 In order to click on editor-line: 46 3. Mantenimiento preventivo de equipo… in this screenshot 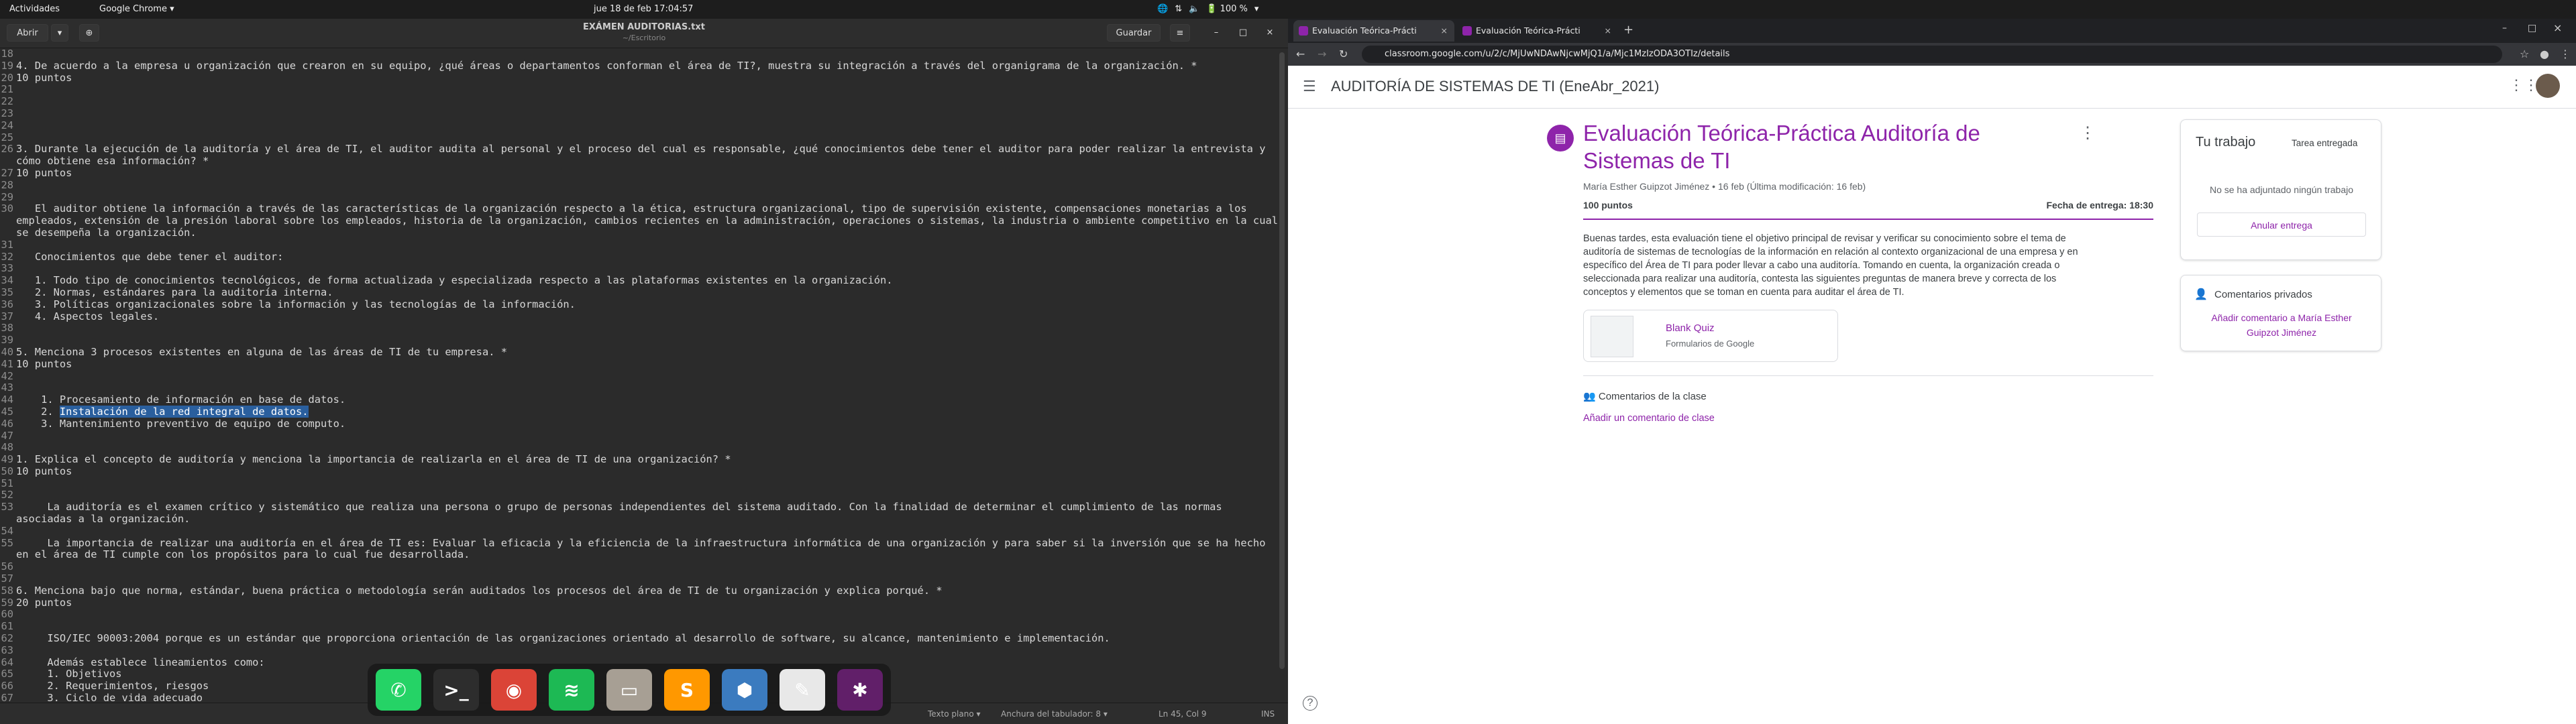, I will do `click(639, 424)`.